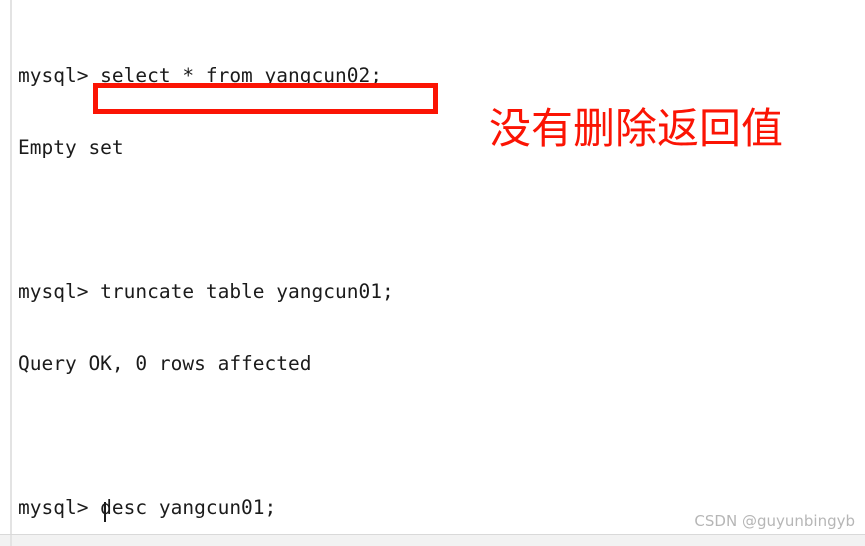 The width and height of the screenshot is (865, 546). Describe the element at coordinates (432, 540) in the screenshot. I see `footer-band` at that location.